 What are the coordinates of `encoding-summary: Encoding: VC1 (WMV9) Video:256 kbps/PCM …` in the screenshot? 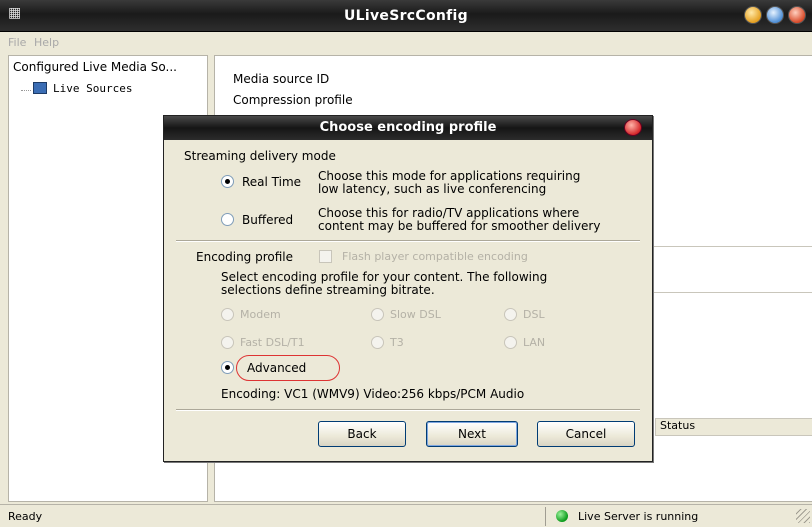 It's located at (373, 394).